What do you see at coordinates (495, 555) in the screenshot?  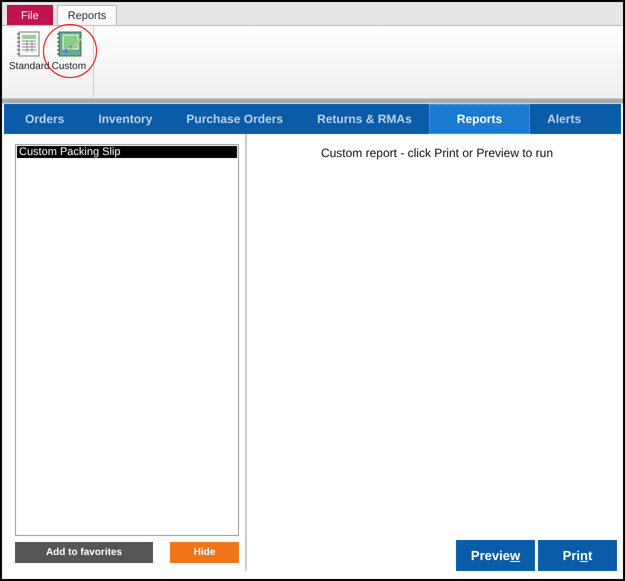 I see `preview-button: Preview` at bounding box center [495, 555].